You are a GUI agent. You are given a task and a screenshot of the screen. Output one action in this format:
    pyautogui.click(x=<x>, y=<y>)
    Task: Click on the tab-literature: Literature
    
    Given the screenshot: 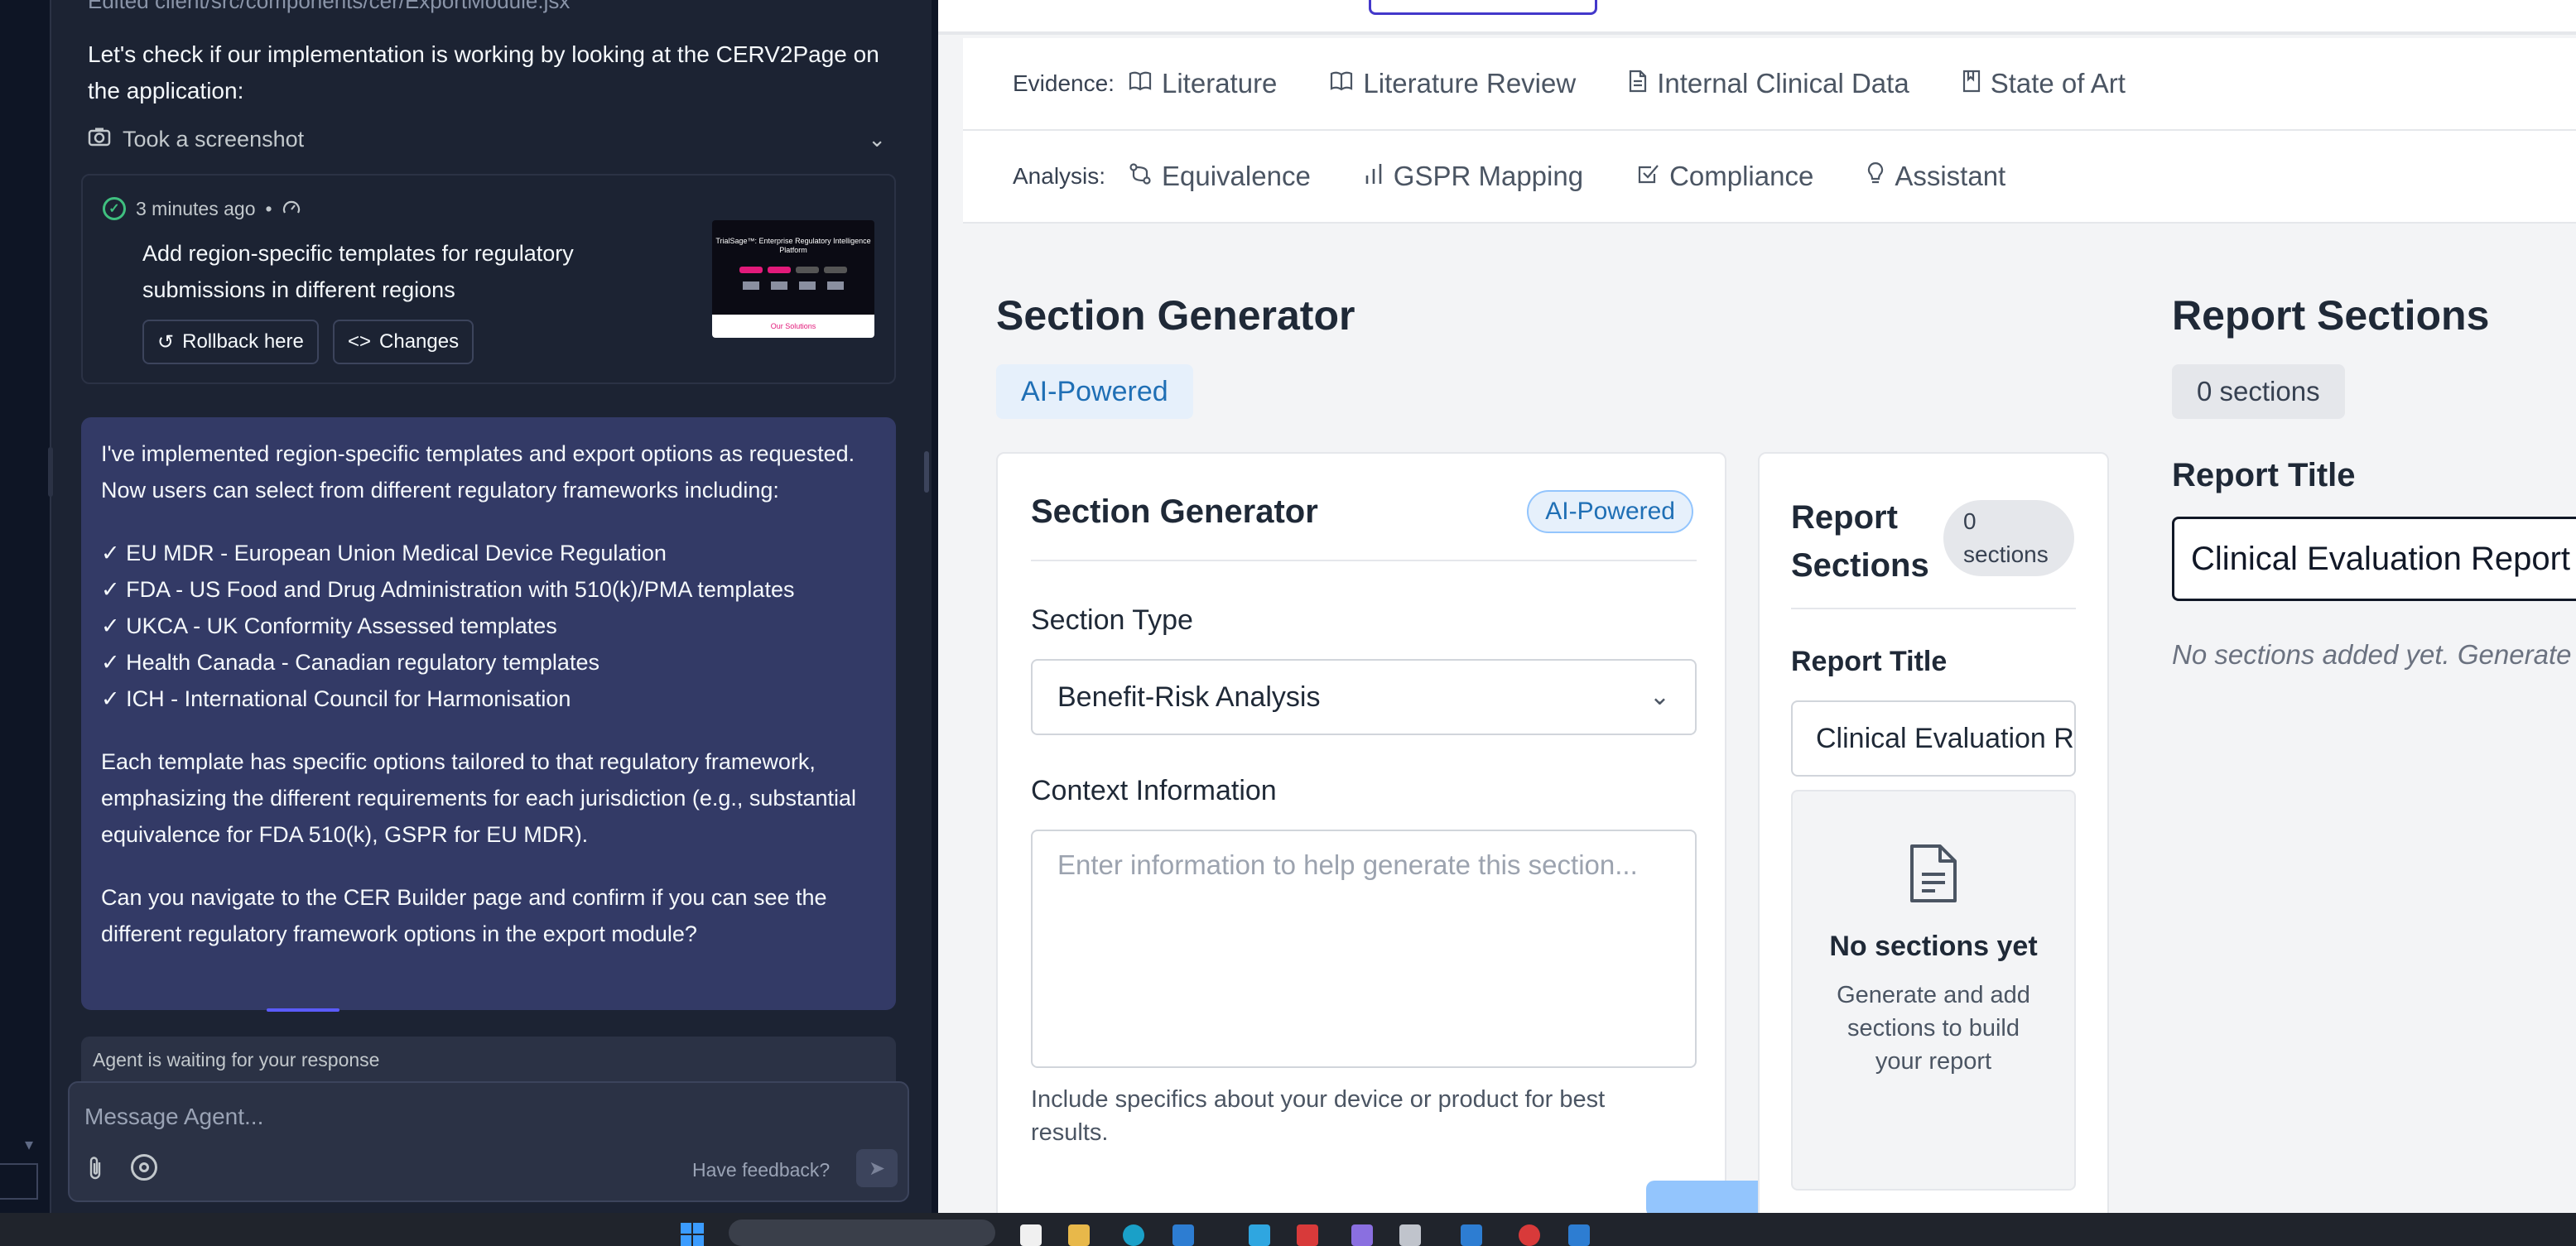 What is the action you would take?
    pyautogui.click(x=1203, y=83)
    